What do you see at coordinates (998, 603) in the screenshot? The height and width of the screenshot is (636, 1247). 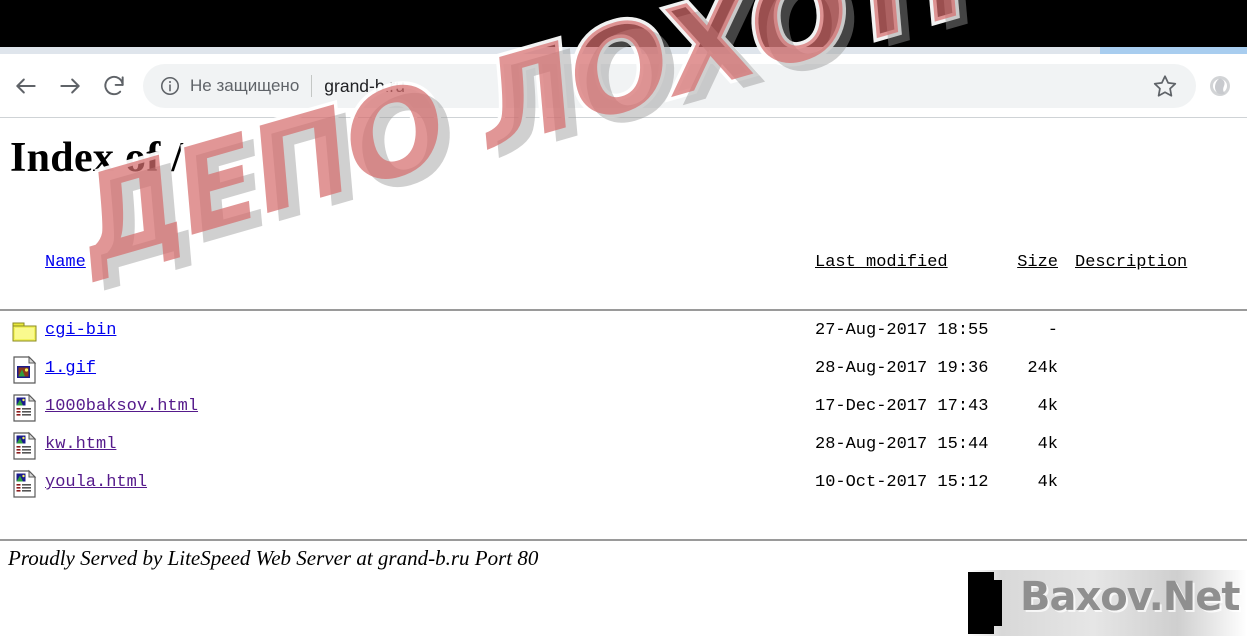 I see `brand-logo-notch` at bounding box center [998, 603].